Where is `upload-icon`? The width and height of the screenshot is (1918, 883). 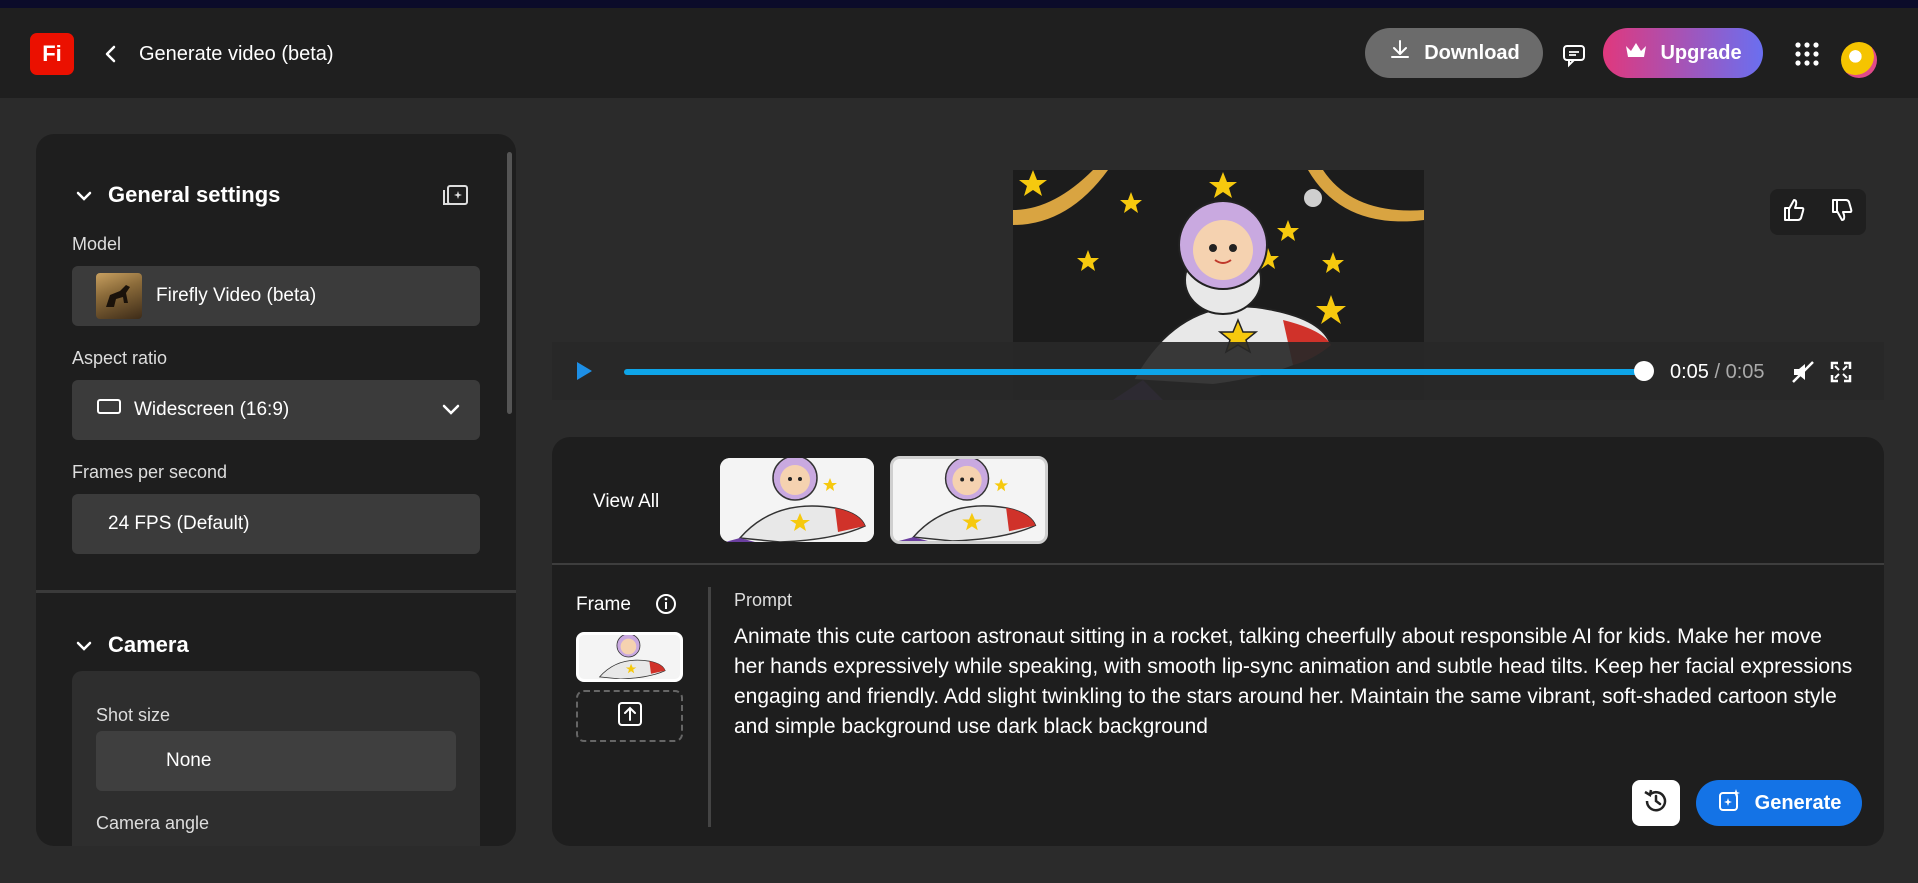 upload-icon is located at coordinates (630, 716).